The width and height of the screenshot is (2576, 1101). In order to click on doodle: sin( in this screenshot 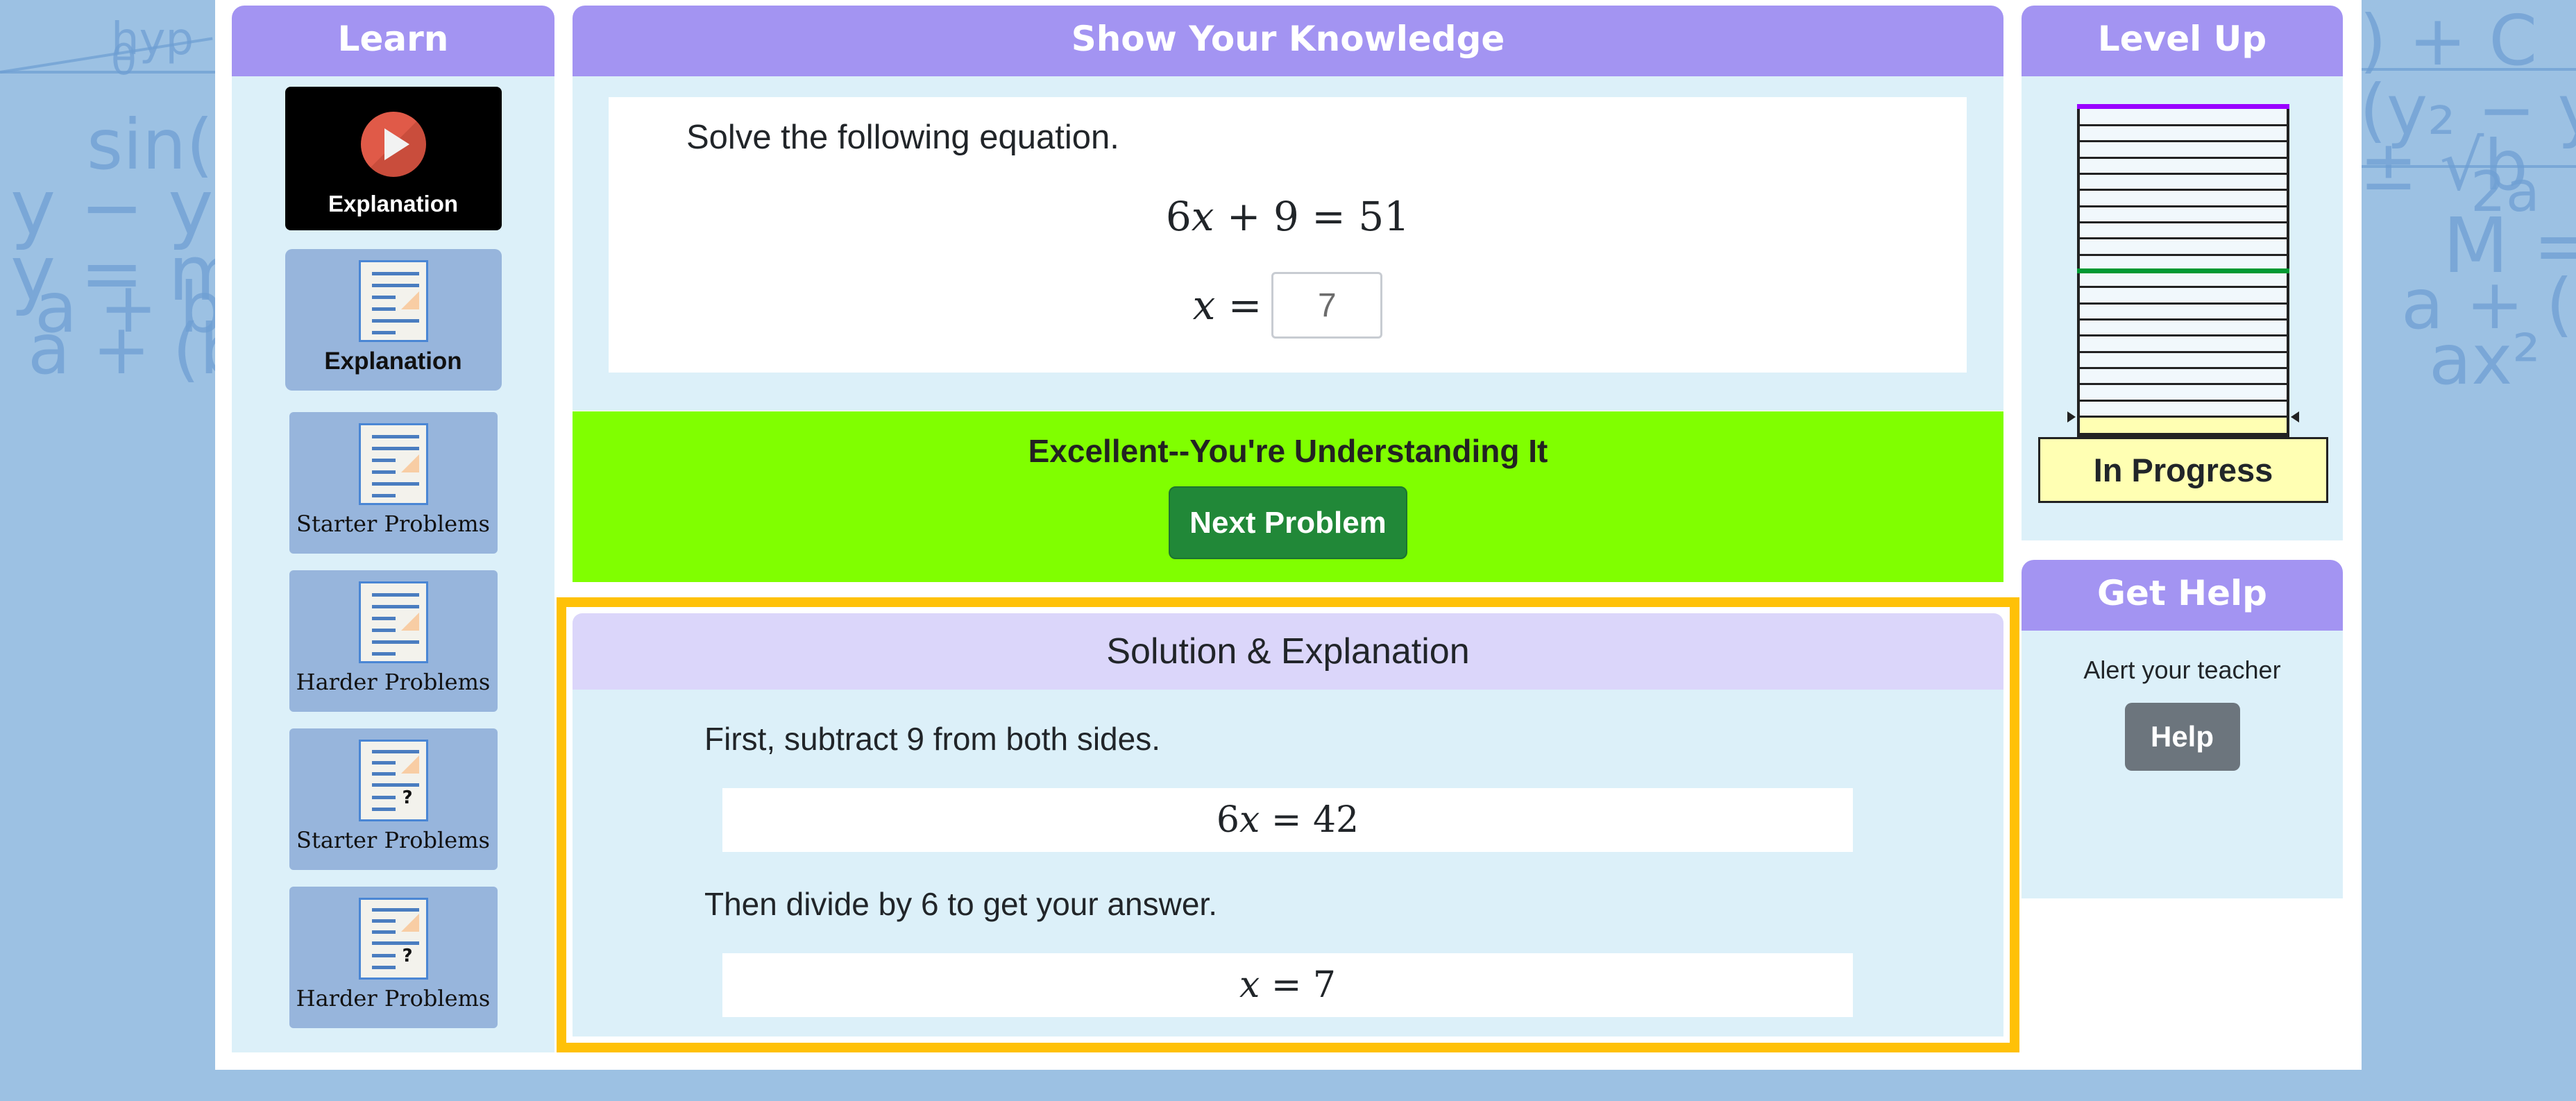, I will do `click(150, 144)`.